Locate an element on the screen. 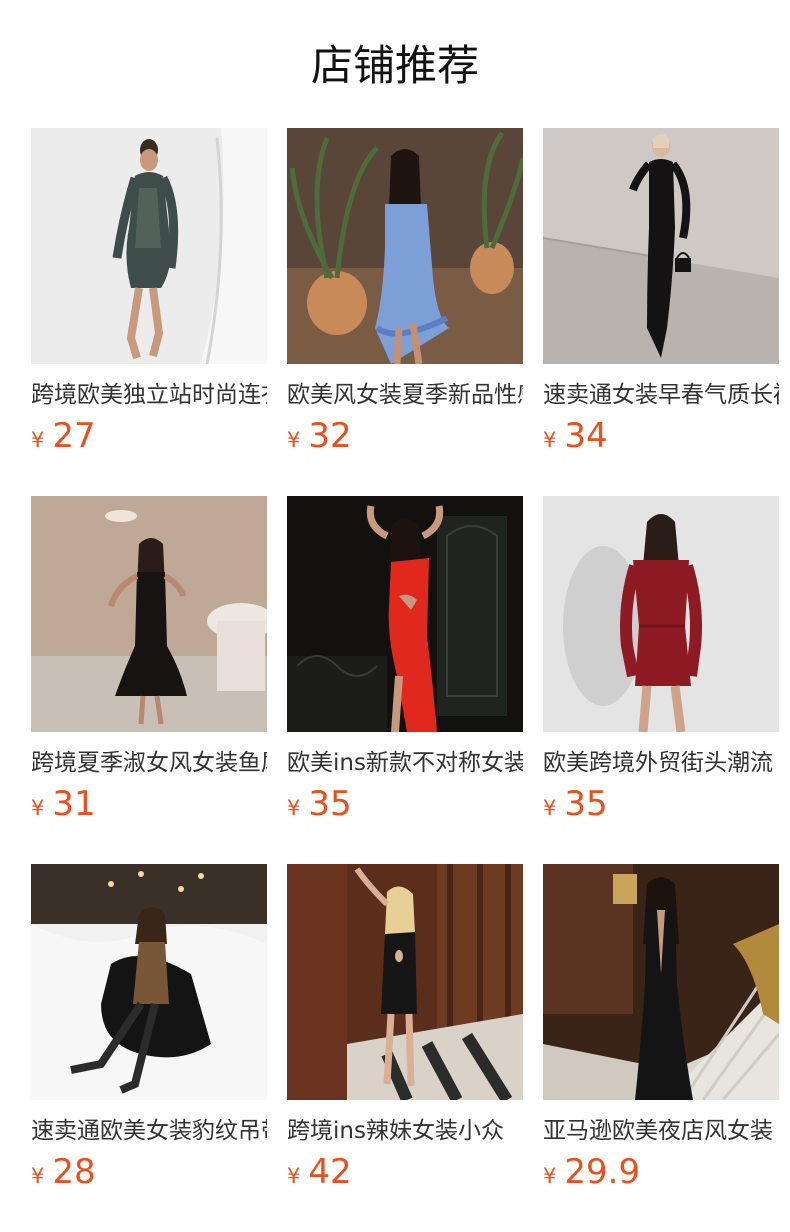  price-value: 32 is located at coordinates (330, 436).